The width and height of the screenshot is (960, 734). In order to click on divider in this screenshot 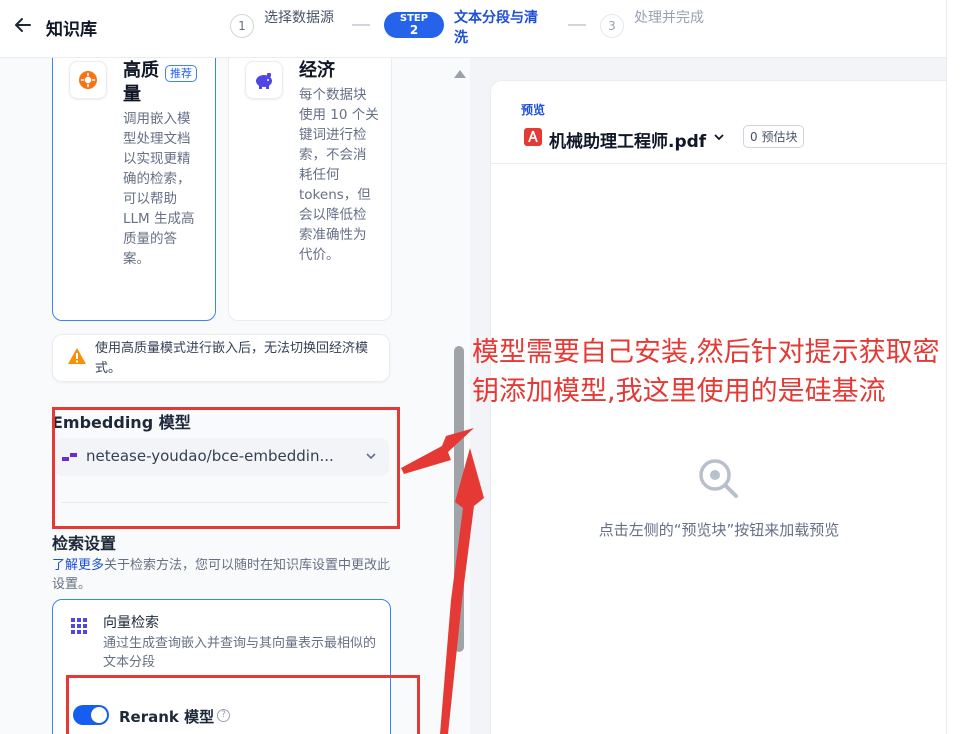, I will do `click(719, 163)`.